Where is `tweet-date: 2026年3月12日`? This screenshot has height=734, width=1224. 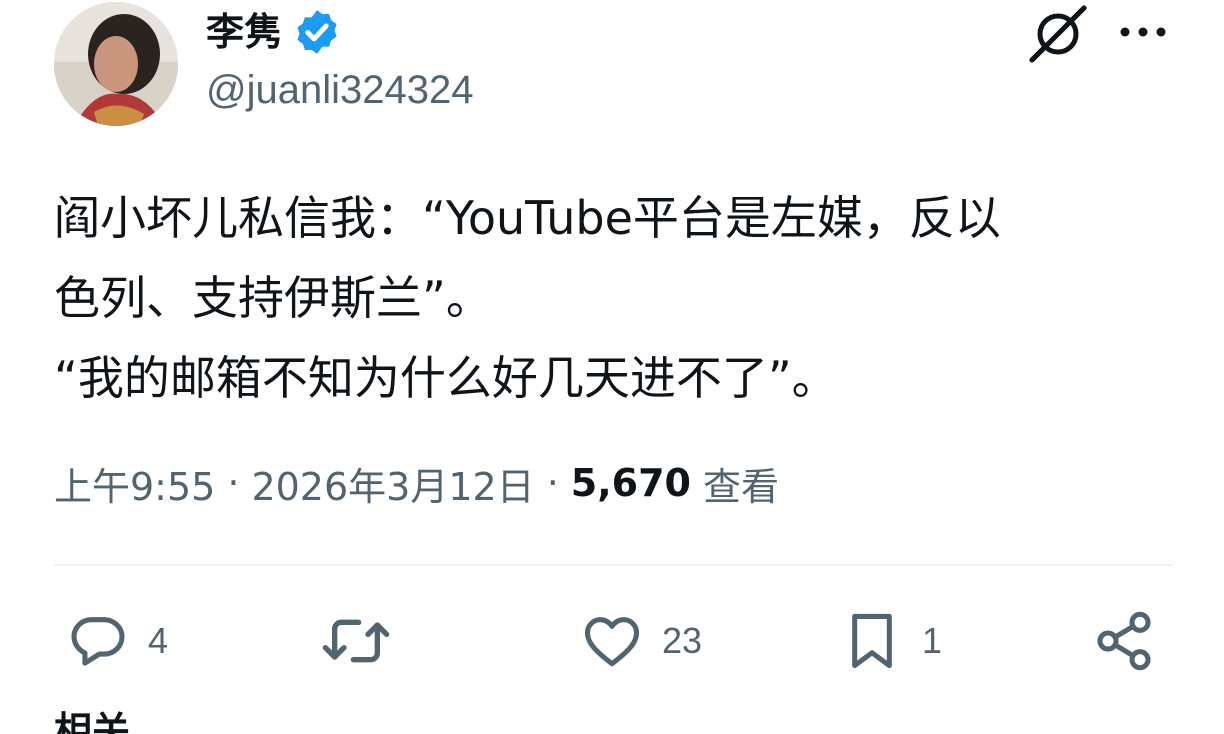 tweet-date: 2026年3月12日 is located at coordinates (392, 483).